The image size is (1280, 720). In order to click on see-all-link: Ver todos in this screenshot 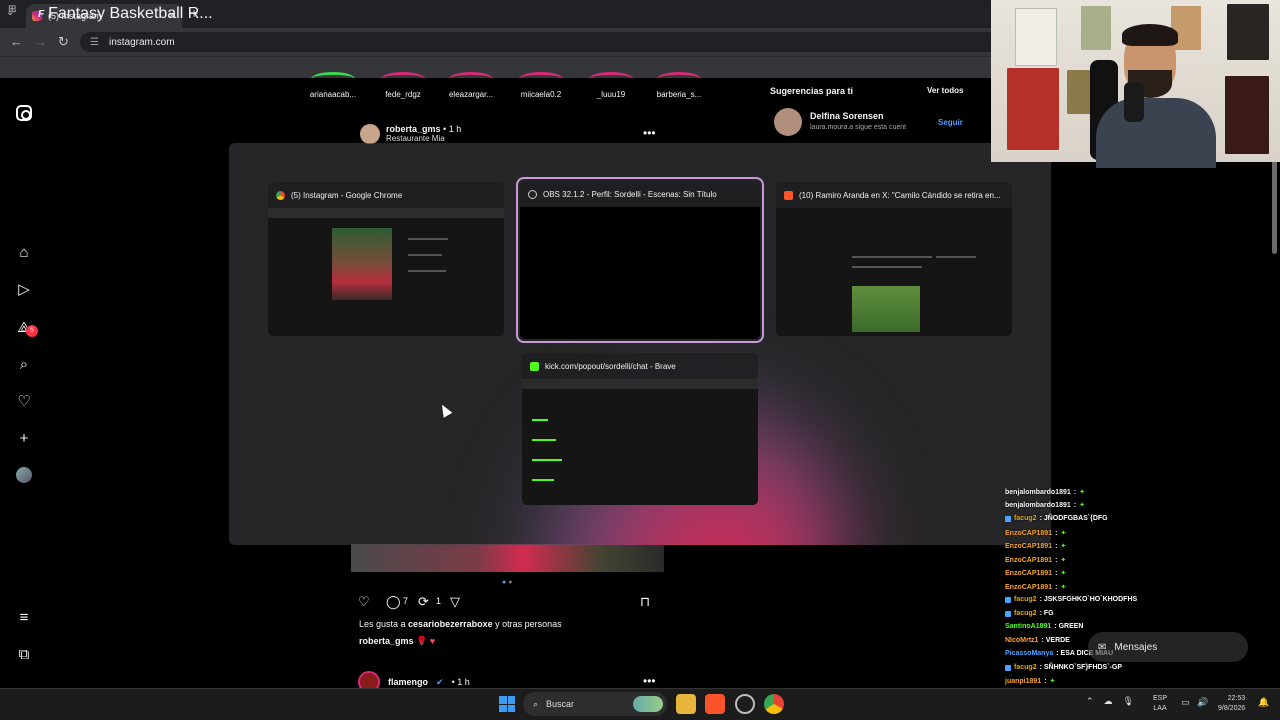, I will do `click(945, 90)`.